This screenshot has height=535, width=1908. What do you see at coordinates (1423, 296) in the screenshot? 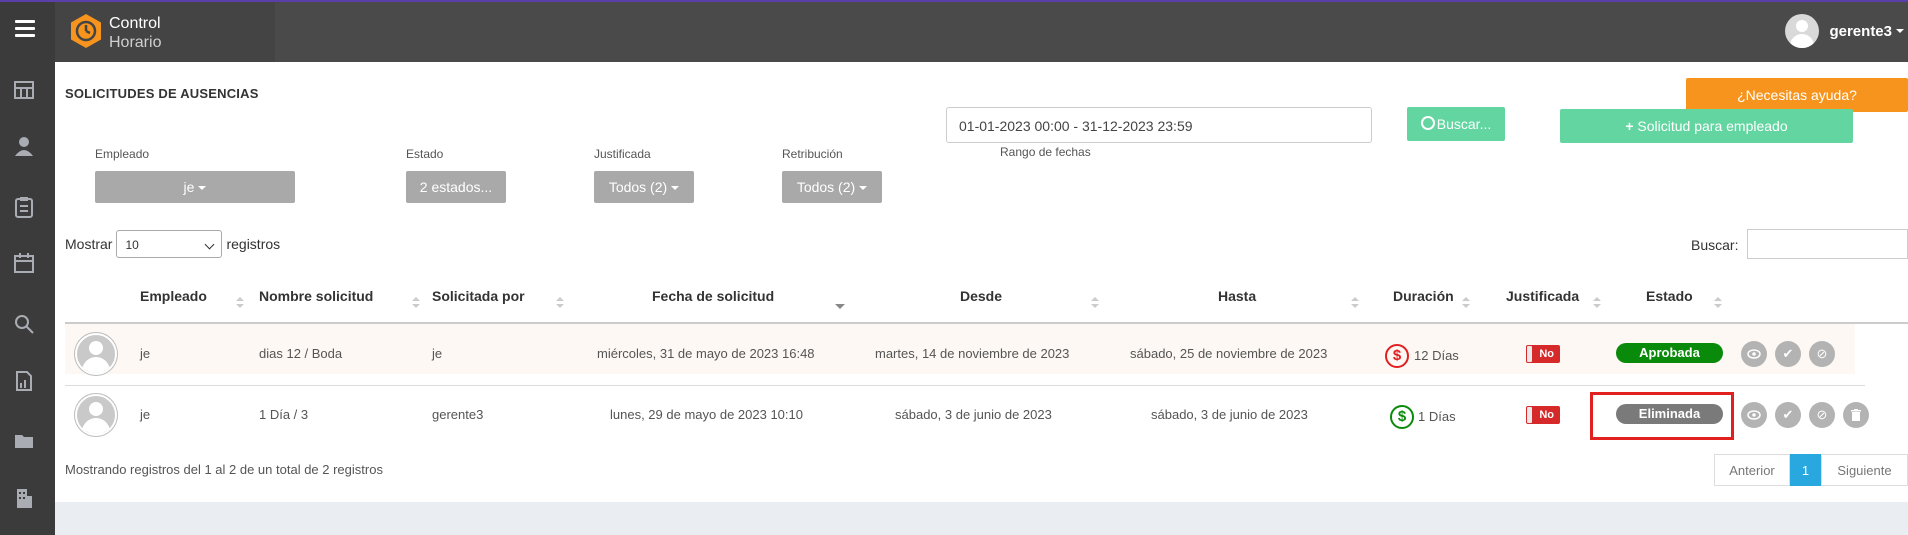
I see `col-duracion: Duración` at bounding box center [1423, 296].